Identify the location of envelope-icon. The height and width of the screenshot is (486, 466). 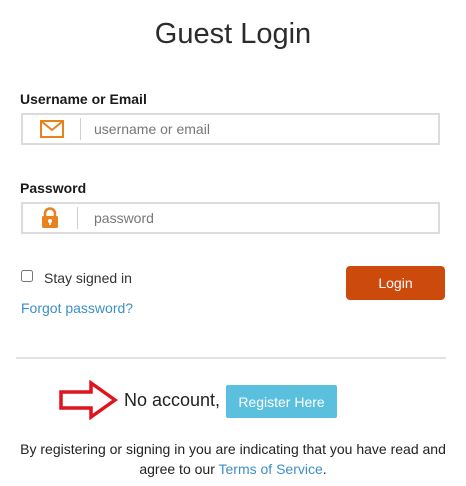
(51, 129).